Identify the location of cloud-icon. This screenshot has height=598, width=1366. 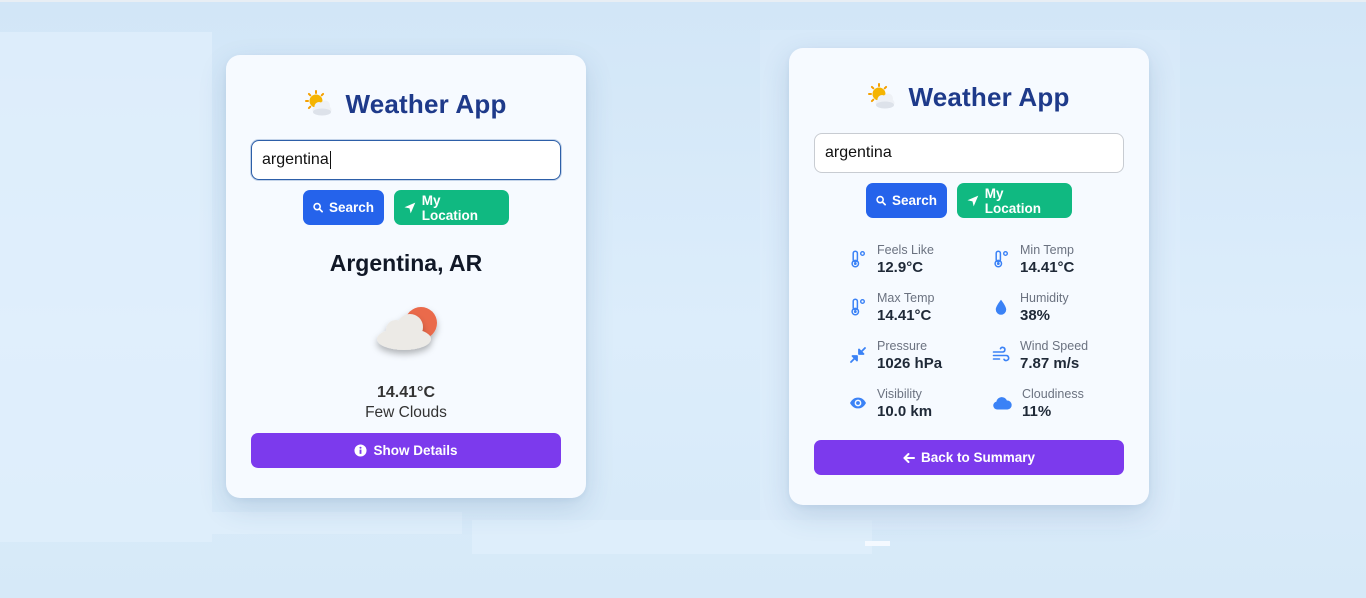
(1002, 403).